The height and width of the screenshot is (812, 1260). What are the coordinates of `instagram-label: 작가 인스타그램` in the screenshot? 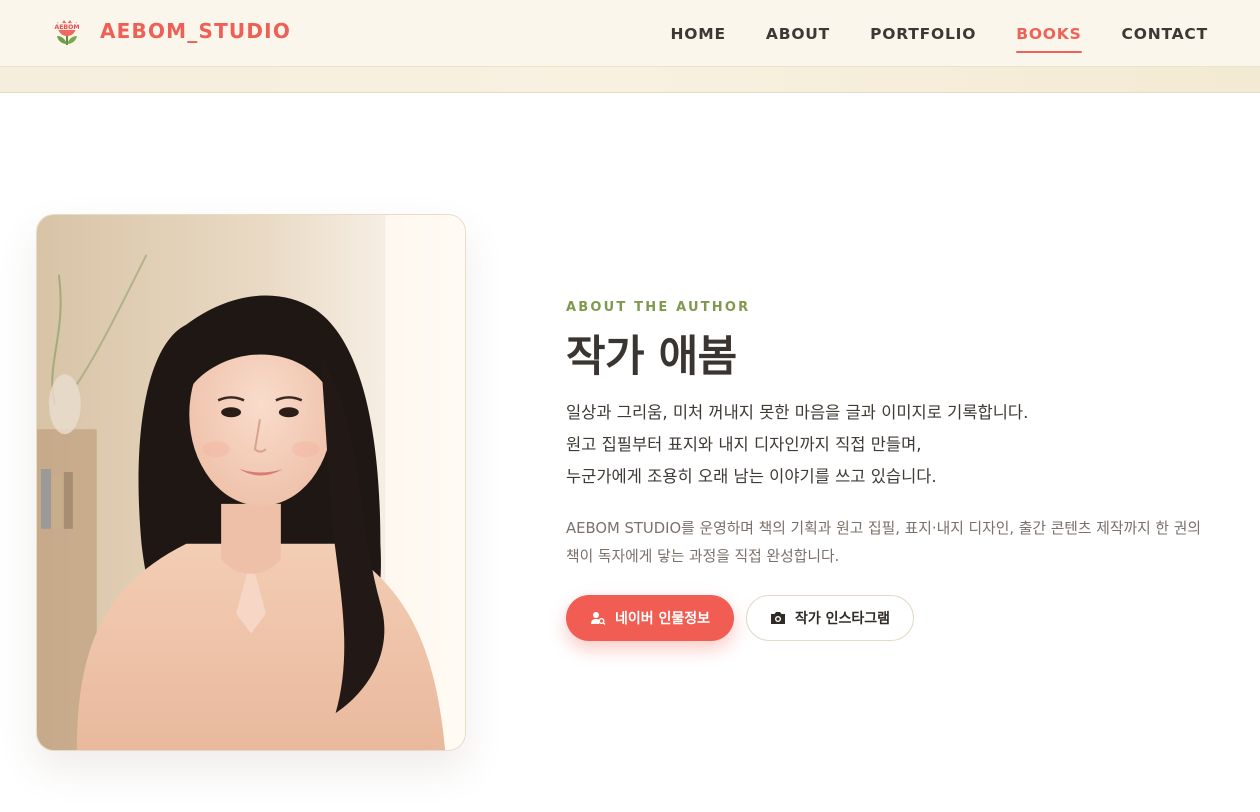 It's located at (842, 619).